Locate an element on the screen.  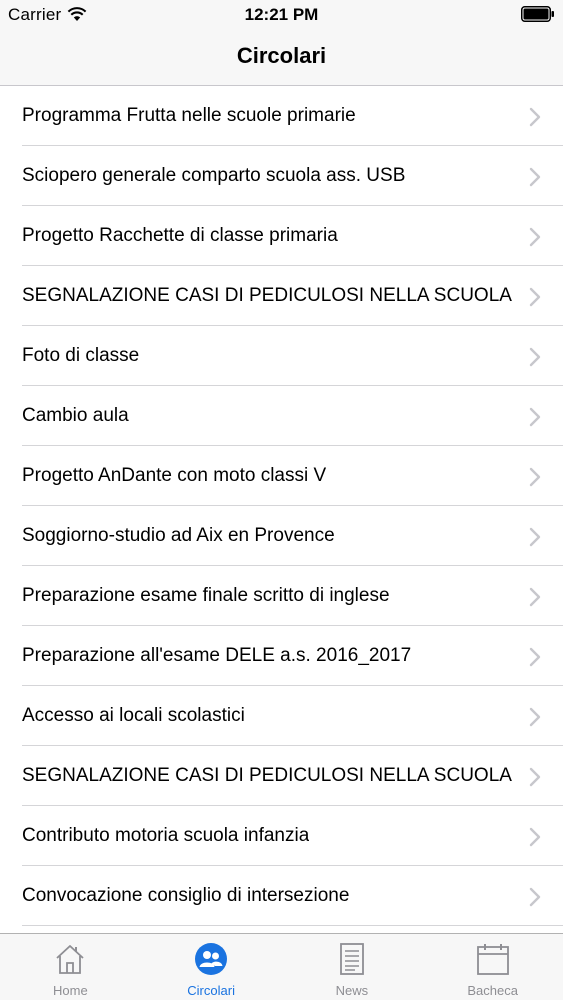
list-item: Contributo motoria scuola infanzia is located at coordinates (281, 836).